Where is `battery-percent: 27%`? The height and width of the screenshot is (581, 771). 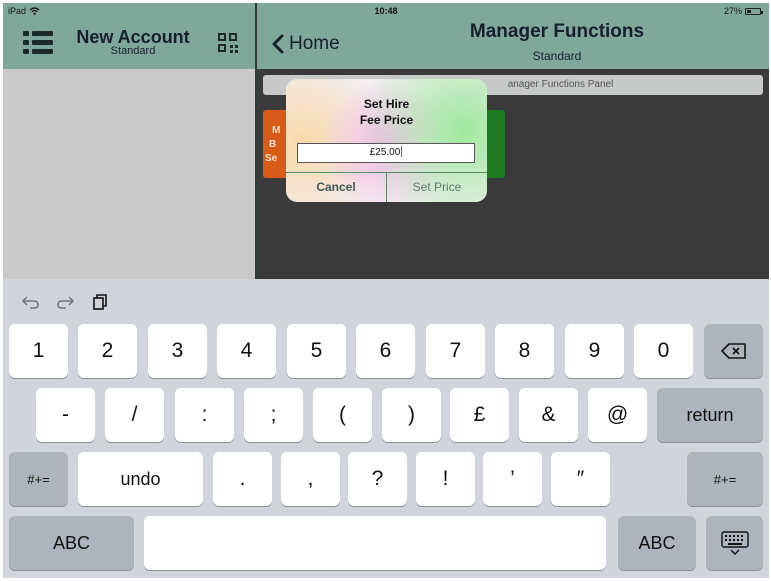 battery-percent: 27% is located at coordinates (732, 11).